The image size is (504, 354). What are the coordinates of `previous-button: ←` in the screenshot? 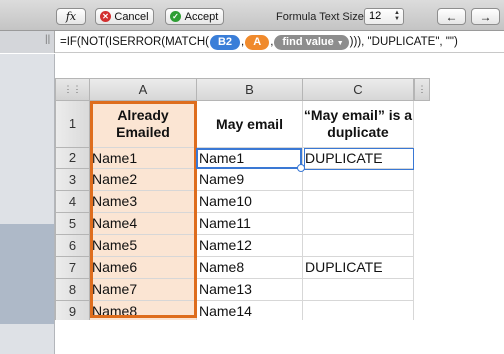 It's located at (451, 16).